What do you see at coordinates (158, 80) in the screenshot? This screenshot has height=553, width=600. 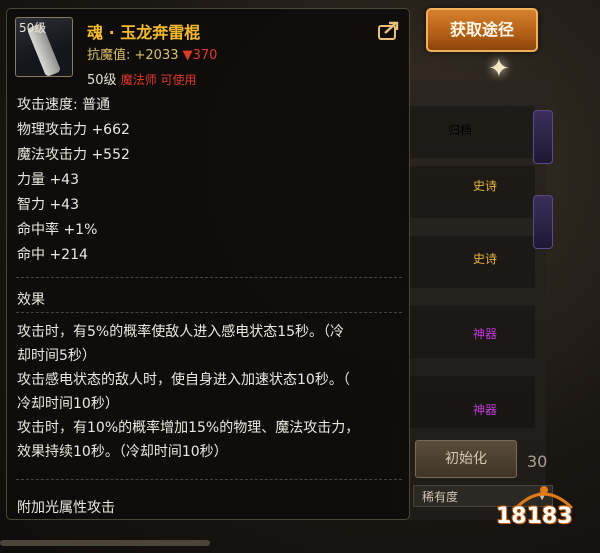 I see `class-requirement: 魔法师 可使用` at bounding box center [158, 80].